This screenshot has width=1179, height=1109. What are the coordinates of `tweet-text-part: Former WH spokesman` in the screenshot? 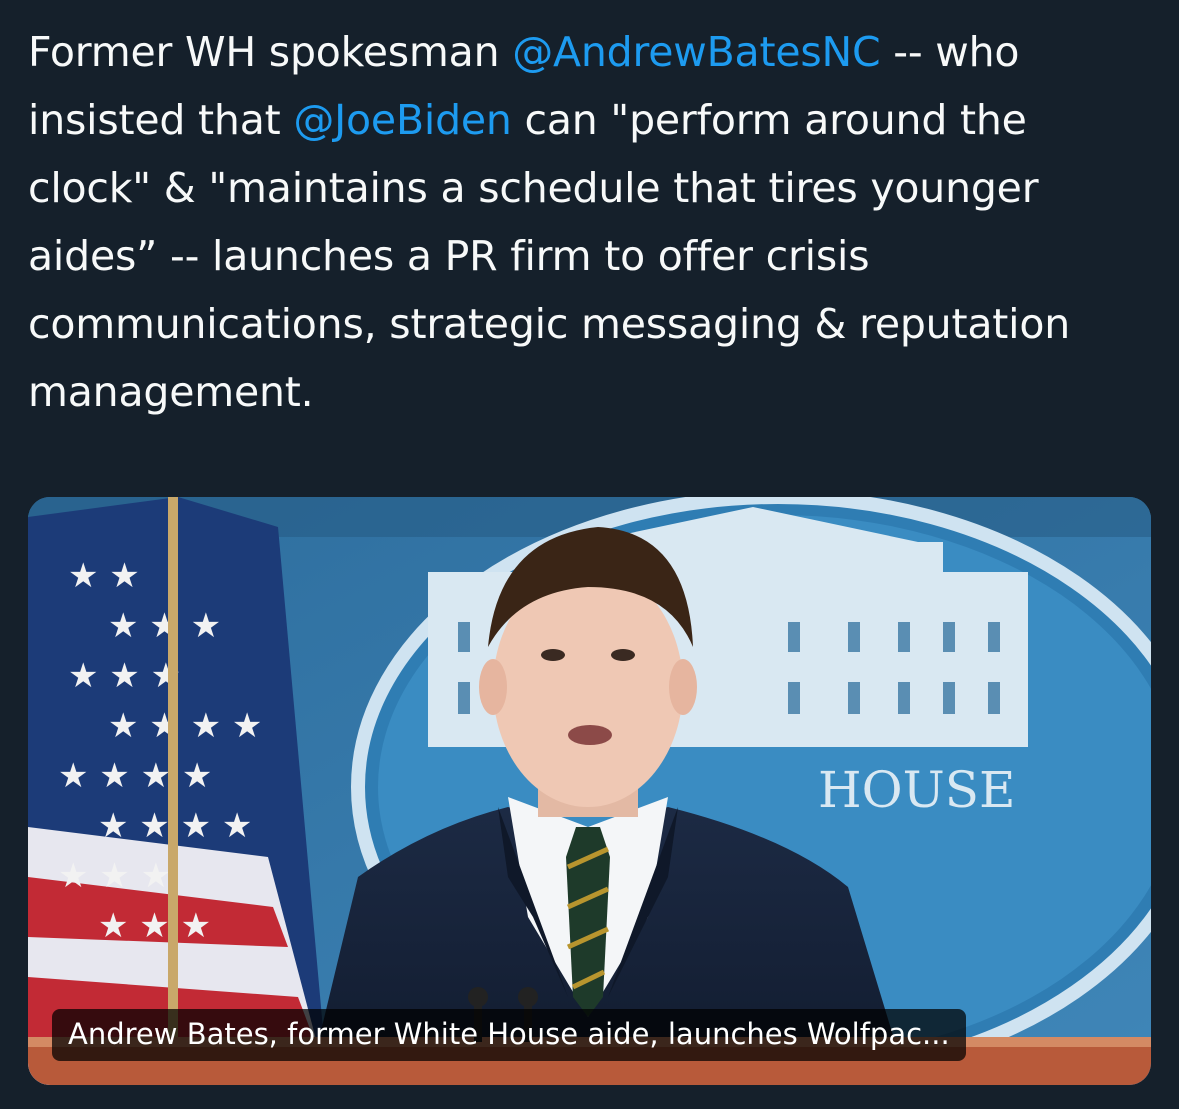 It's located at (270, 52).